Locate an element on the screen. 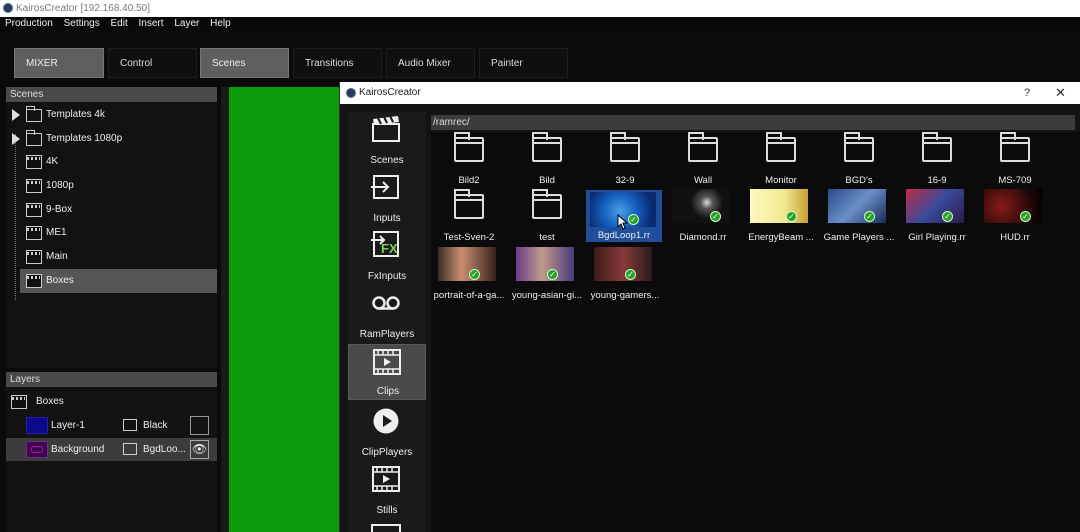 The image size is (1080, 532). tab-scenes-label: Scenes is located at coordinates (229, 63).